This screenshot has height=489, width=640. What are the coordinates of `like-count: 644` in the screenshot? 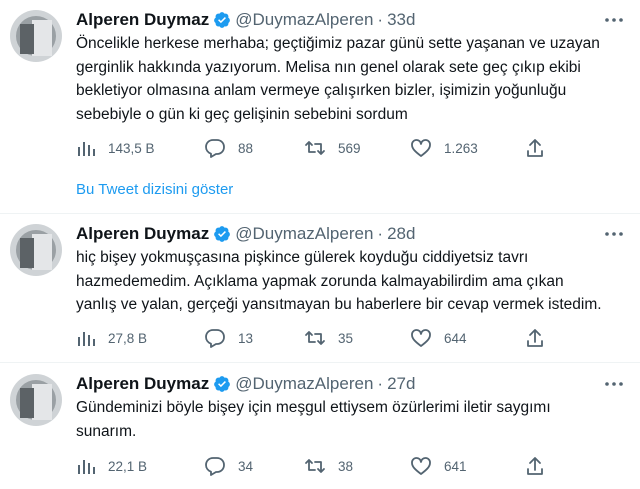 It's located at (455, 338).